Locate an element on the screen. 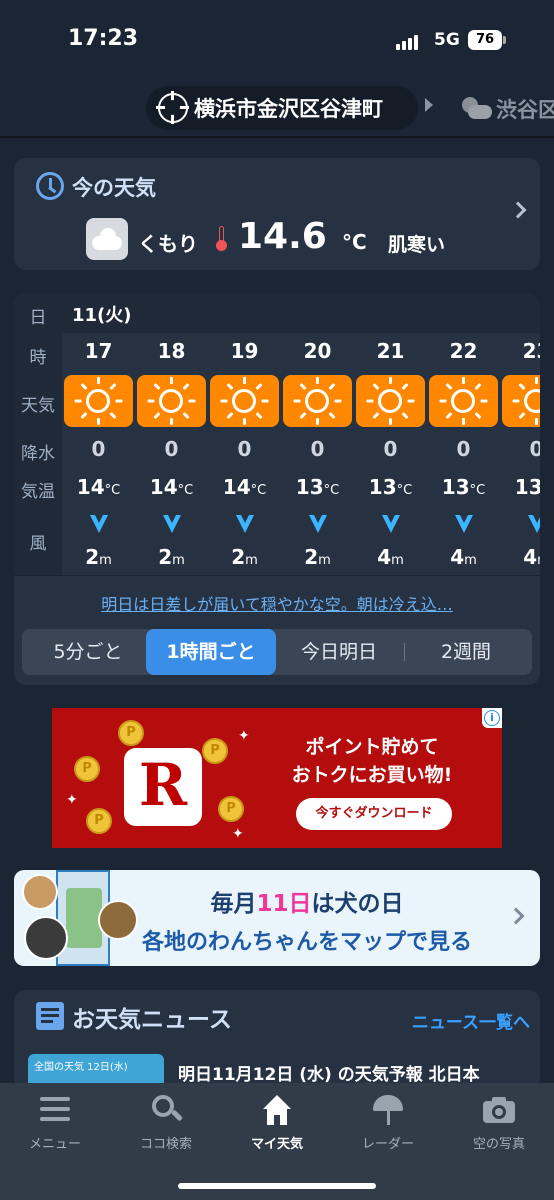 The width and height of the screenshot is (554, 1200). tab-search: ココ検索 is located at coordinates (166, 1123).